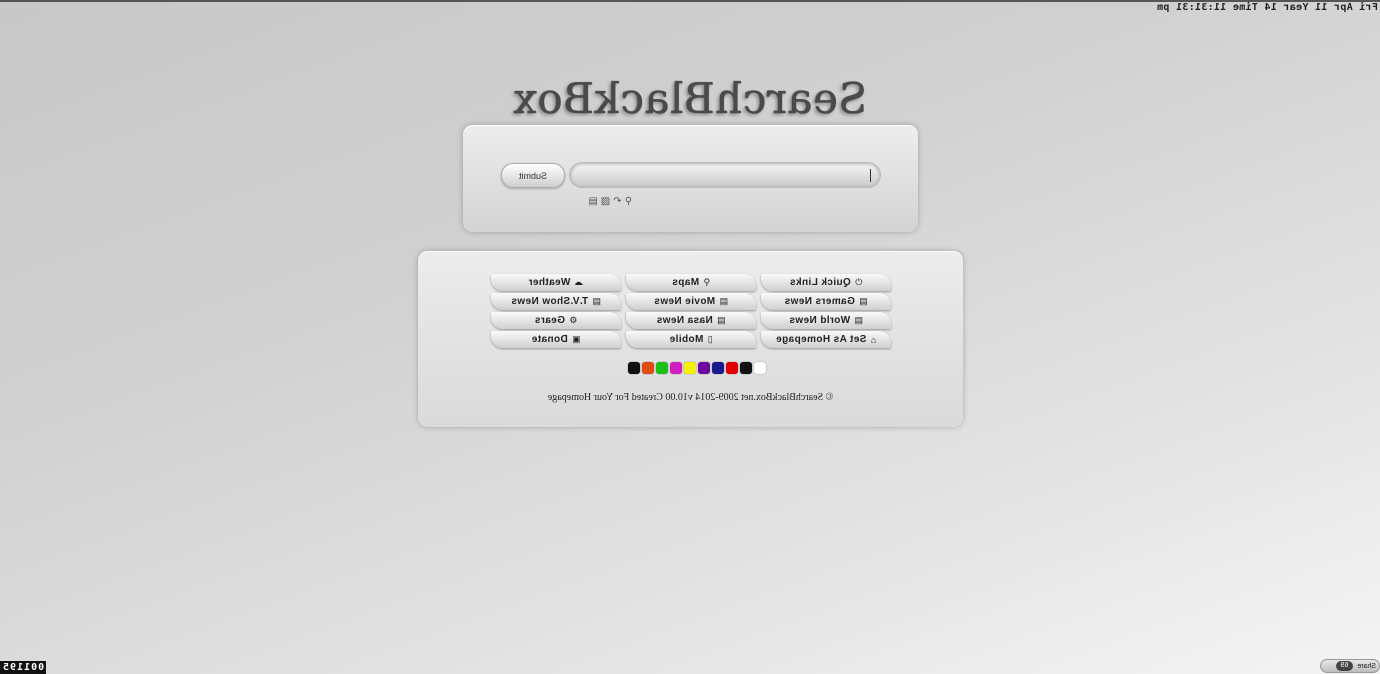 This screenshot has height=674, width=1380. Describe the element at coordinates (550, 301) in the screenshot. I see `link-label: T.V.Show News` at that location.